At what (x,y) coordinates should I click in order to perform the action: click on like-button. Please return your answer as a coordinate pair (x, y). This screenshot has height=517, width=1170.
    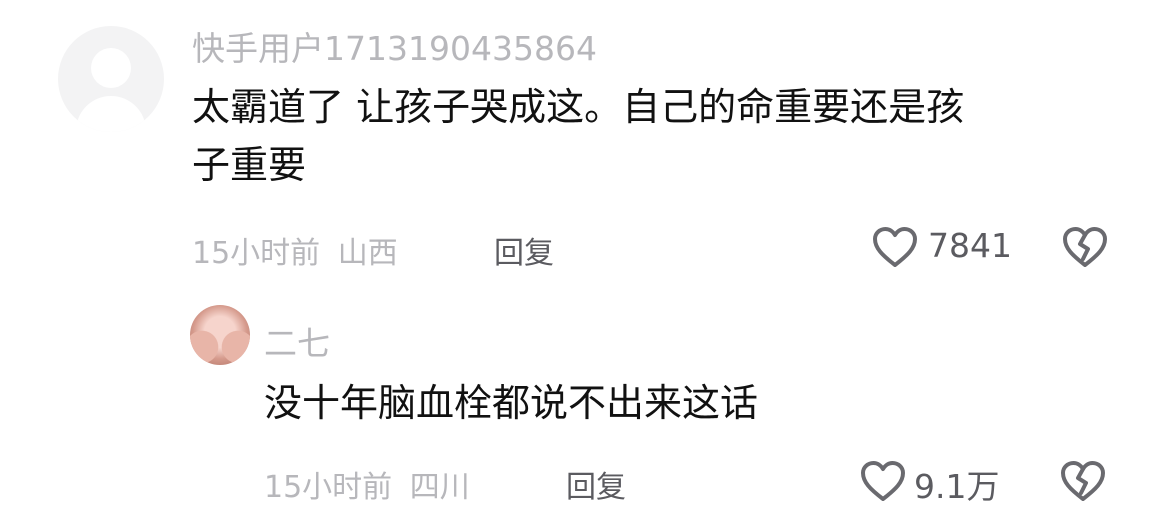
    Looking at the image, I should click on (895, 247).